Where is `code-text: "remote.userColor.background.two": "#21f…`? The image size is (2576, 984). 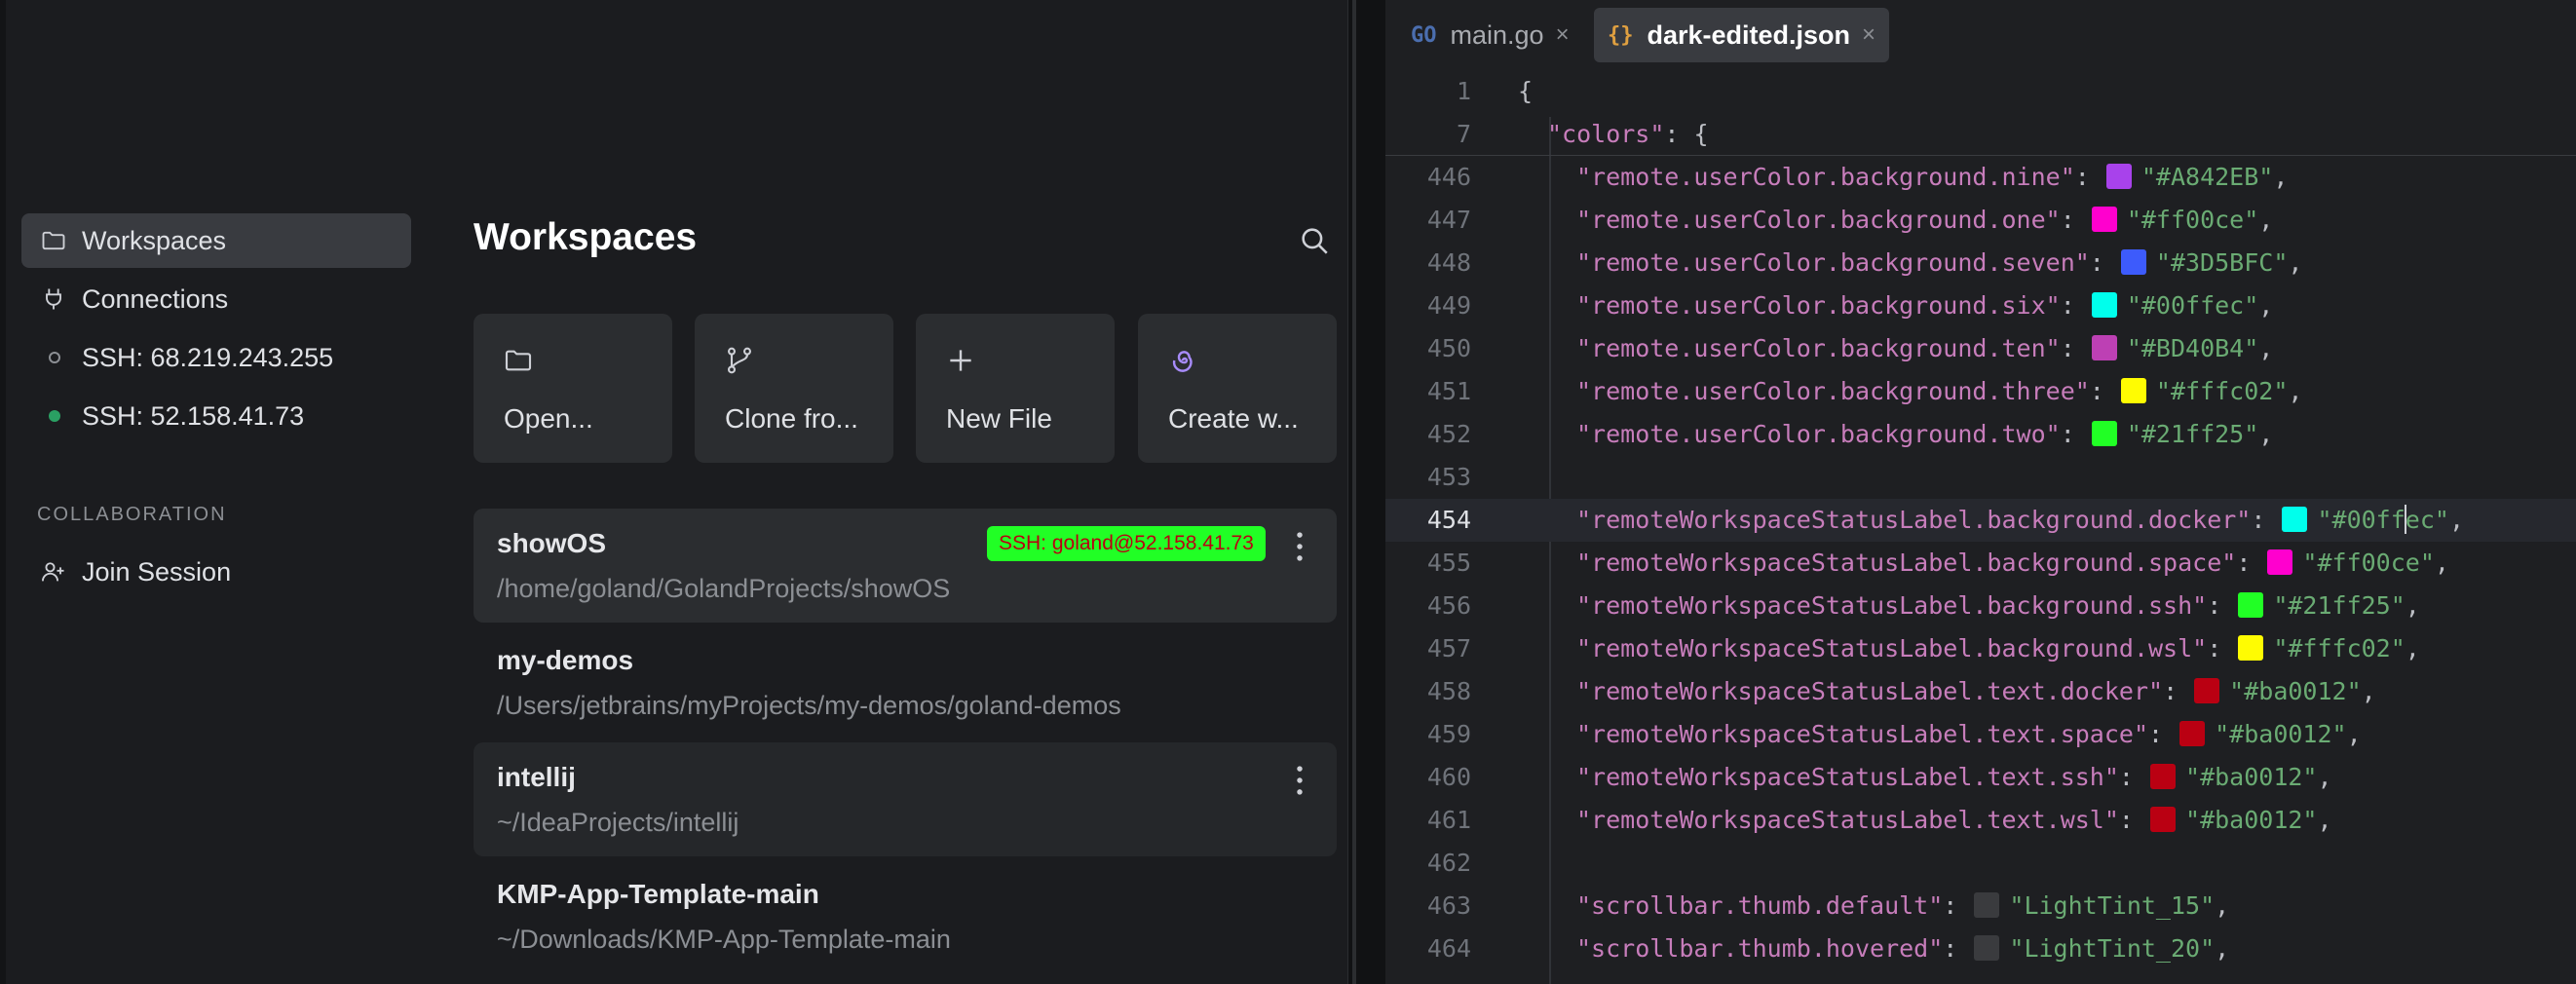
code-text: "remote.userColor.background.two": "#21f… is located at coordinates (1924, 434).